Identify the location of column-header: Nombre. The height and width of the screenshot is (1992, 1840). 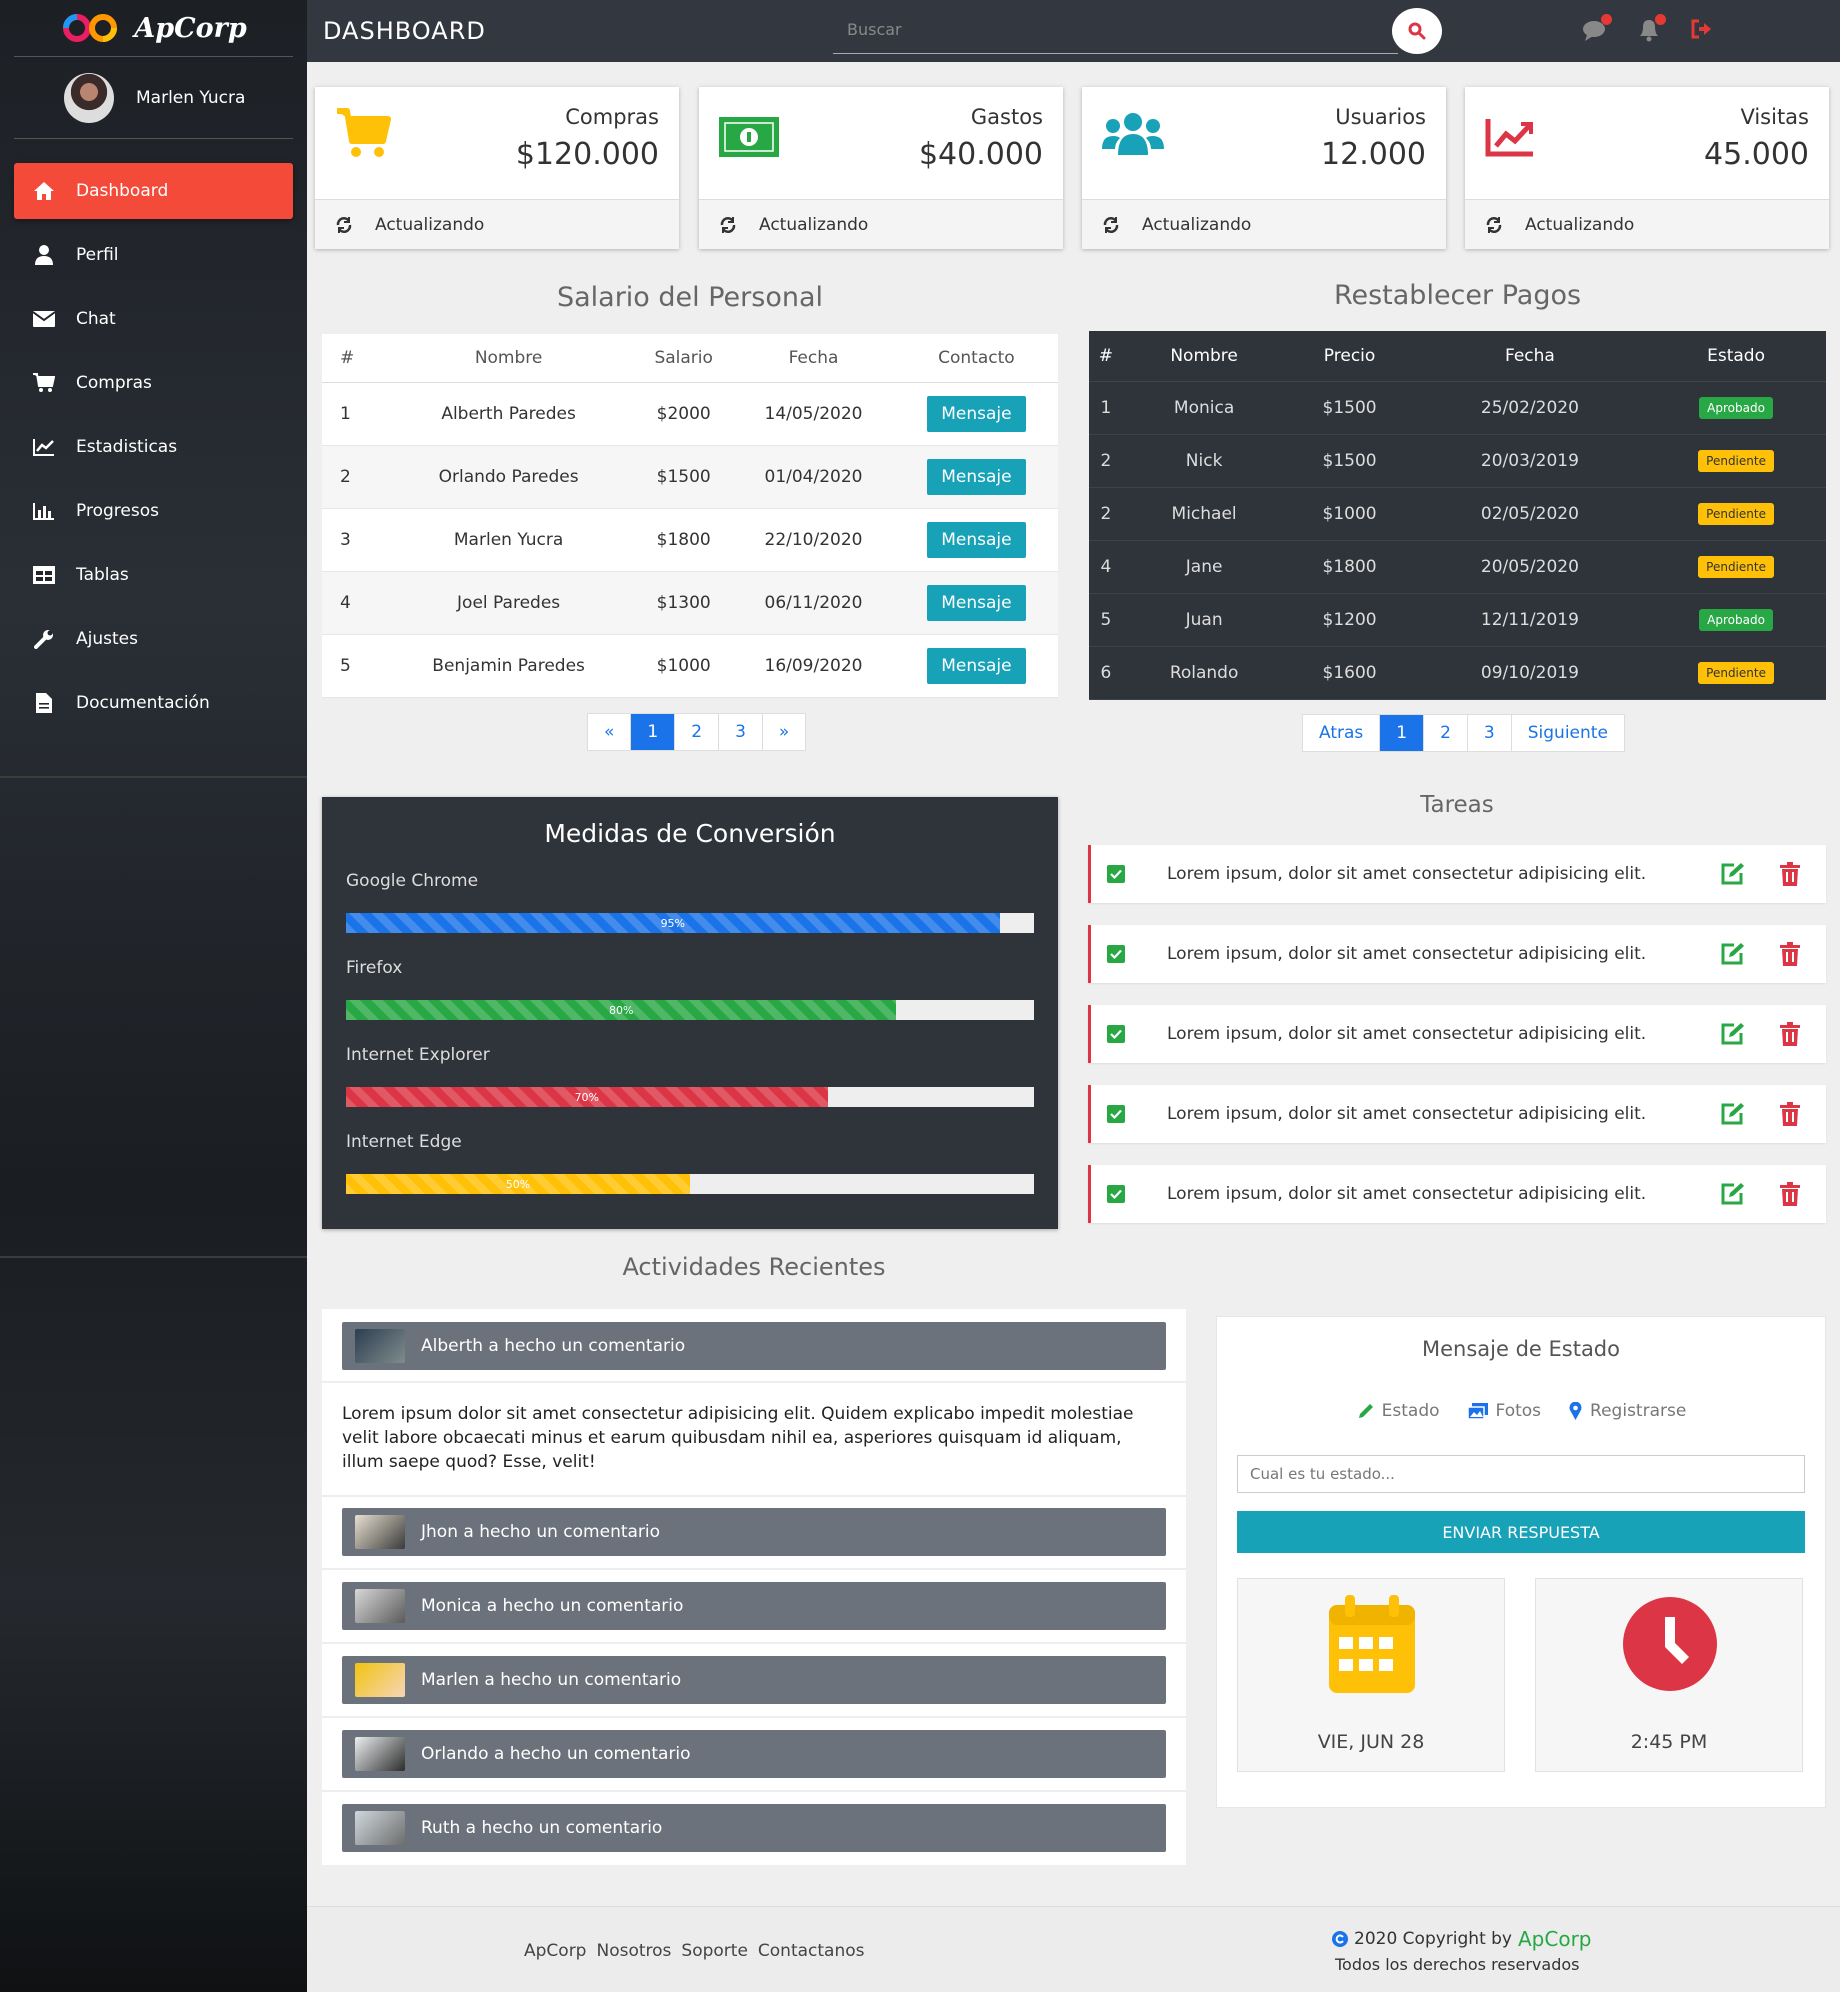
(509, 358).